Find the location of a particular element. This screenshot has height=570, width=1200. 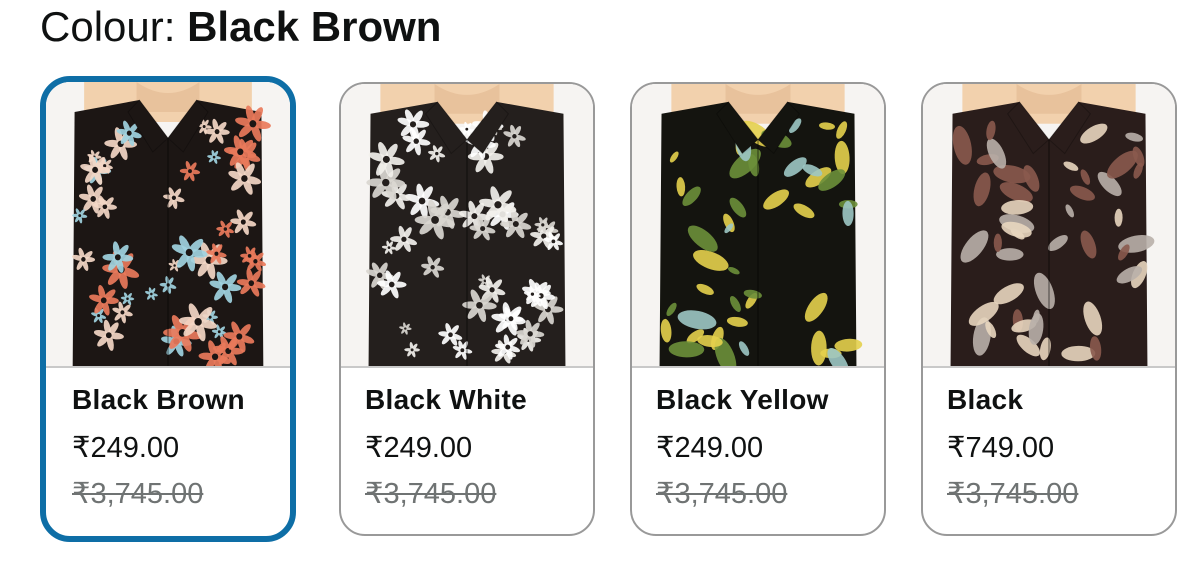

colour-heading: Colour: Black Brown is located at coordinates (240, 27).